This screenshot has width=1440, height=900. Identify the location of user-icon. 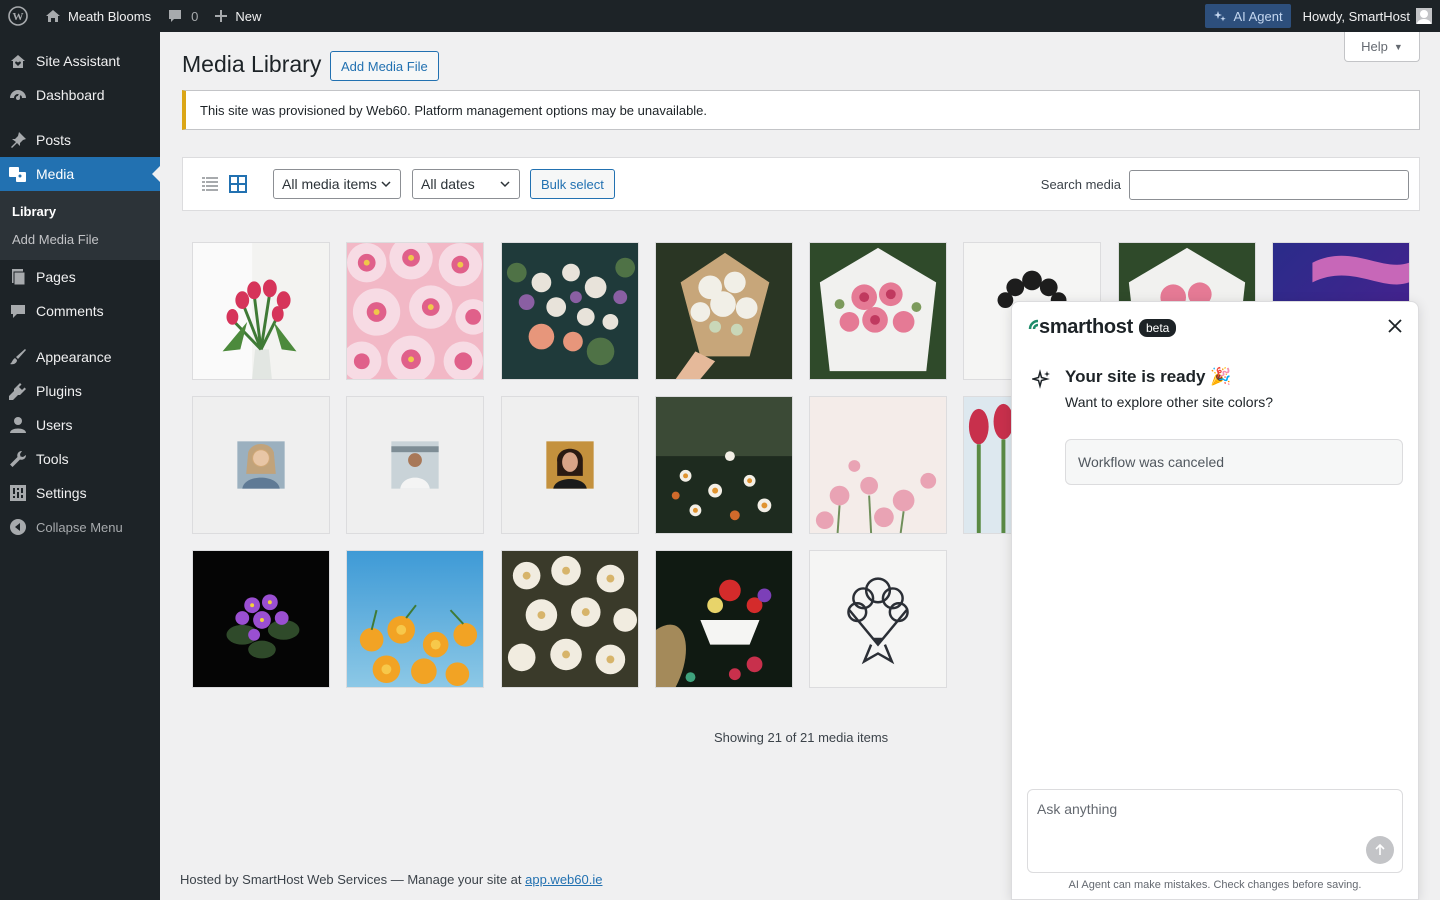
(18, 425).